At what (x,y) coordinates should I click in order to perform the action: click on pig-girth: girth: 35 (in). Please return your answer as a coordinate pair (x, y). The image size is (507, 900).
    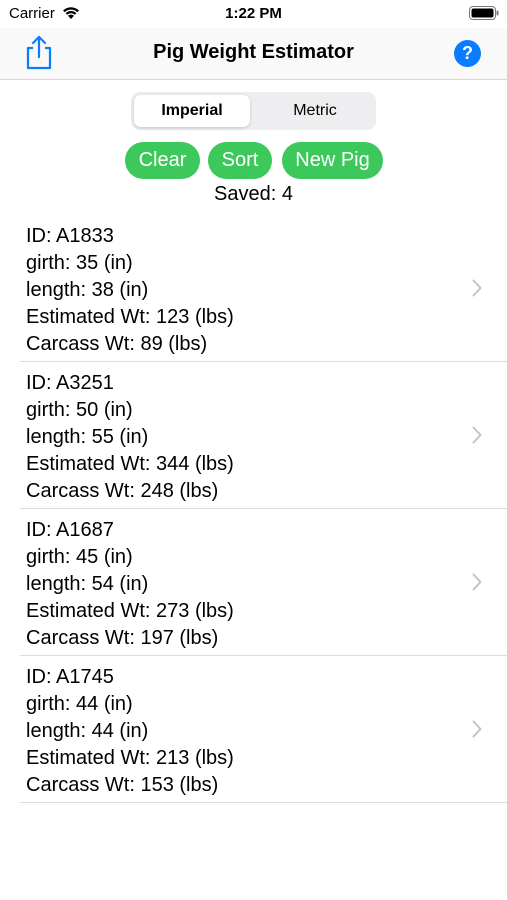
    Looking at the image, I should click on (79, 263).